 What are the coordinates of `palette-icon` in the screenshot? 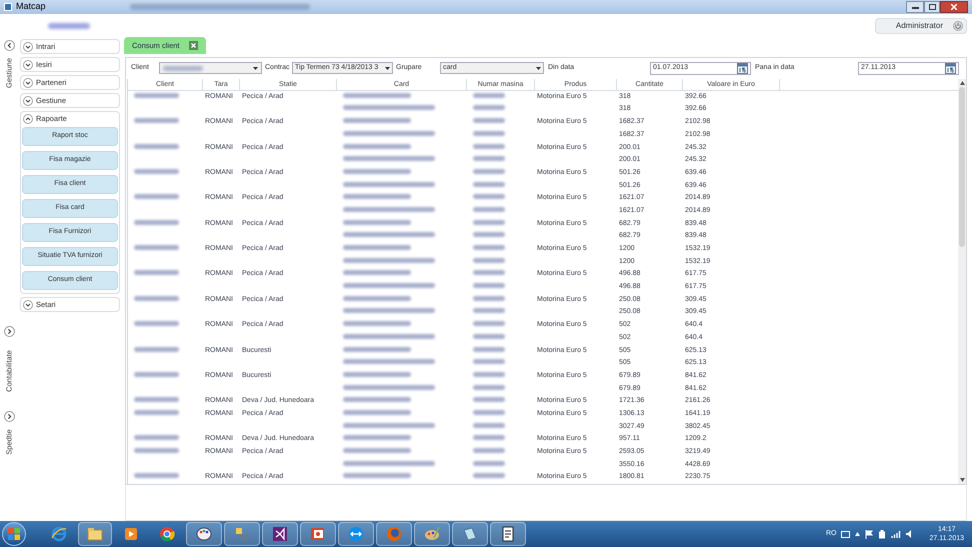 It's located at (204, 534).